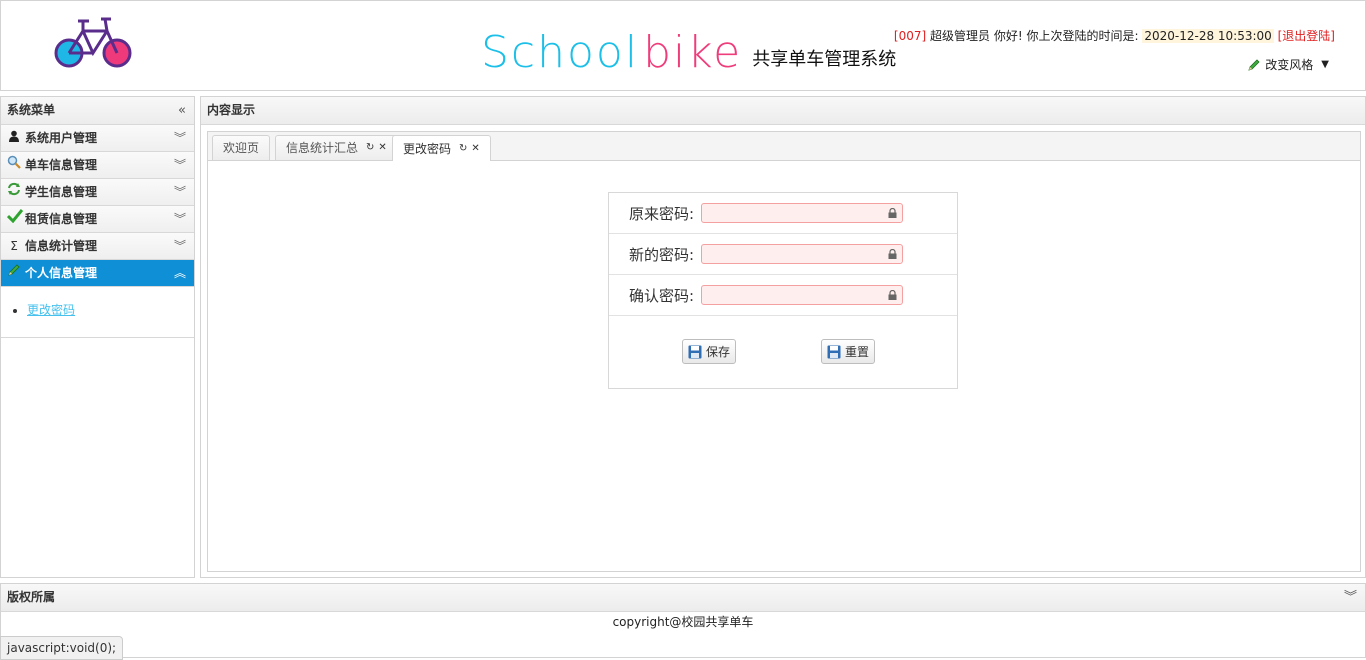 The width and height of the screenshot is (1366, 660). I want to click on sidebar-item-rental-info: 租赁信息管理 ︾, so click(97, 219).